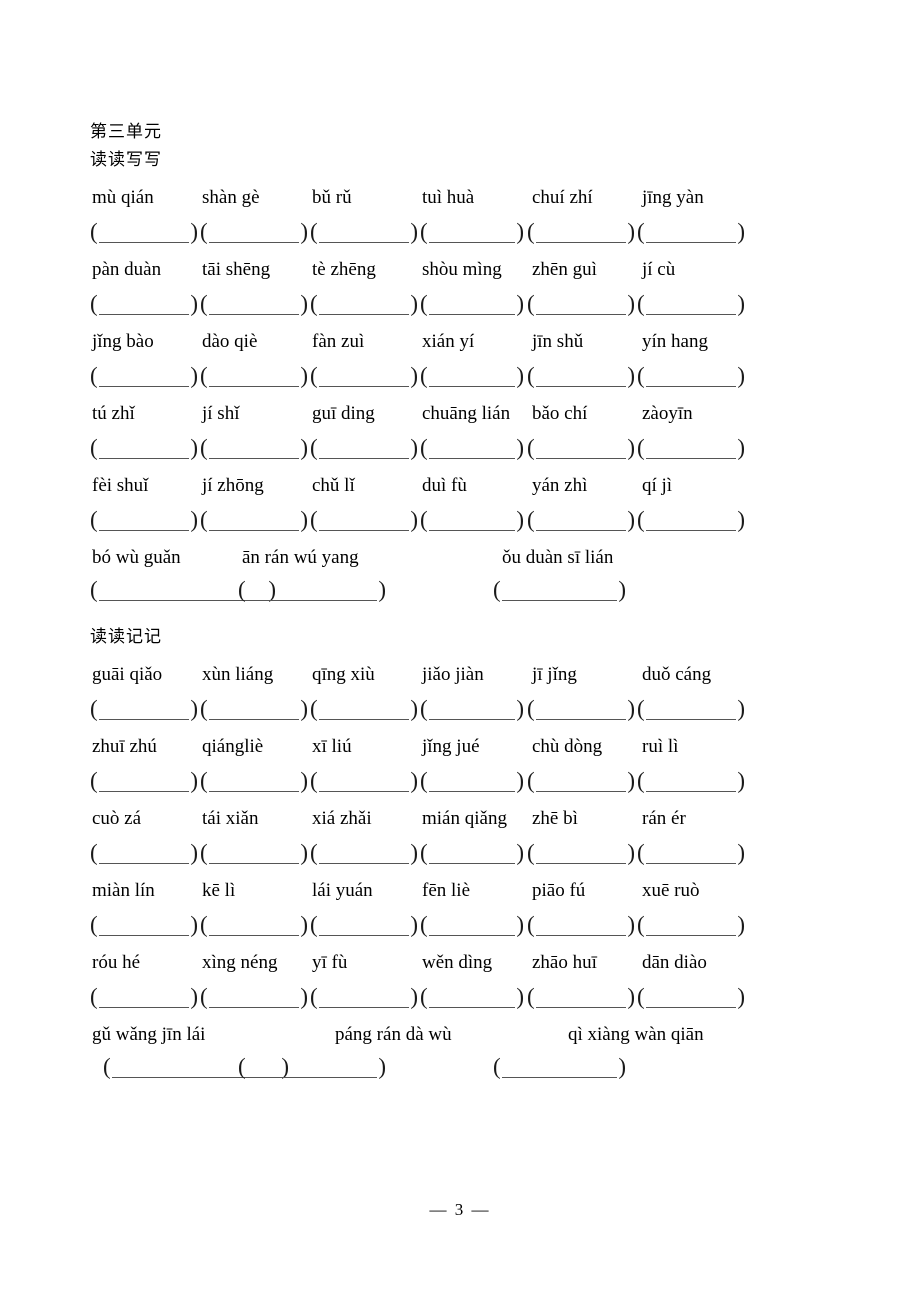 The image size is (920, 1302). Describe the element at coordinates (453, 674) in the screenshot. I see `pinyin-word: jiǎo jiàn` at that location.